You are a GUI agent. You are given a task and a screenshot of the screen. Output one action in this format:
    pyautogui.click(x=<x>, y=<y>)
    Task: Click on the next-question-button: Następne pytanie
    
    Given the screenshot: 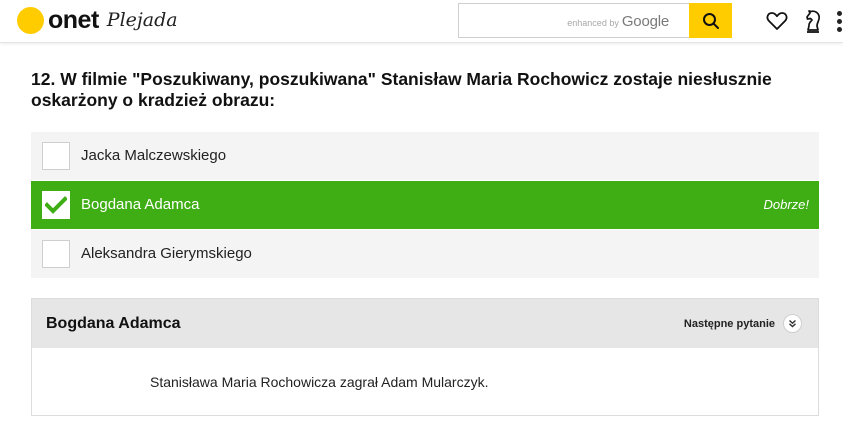 What is the action you would take?
    pyautogui.click(x=743, y=323)
    